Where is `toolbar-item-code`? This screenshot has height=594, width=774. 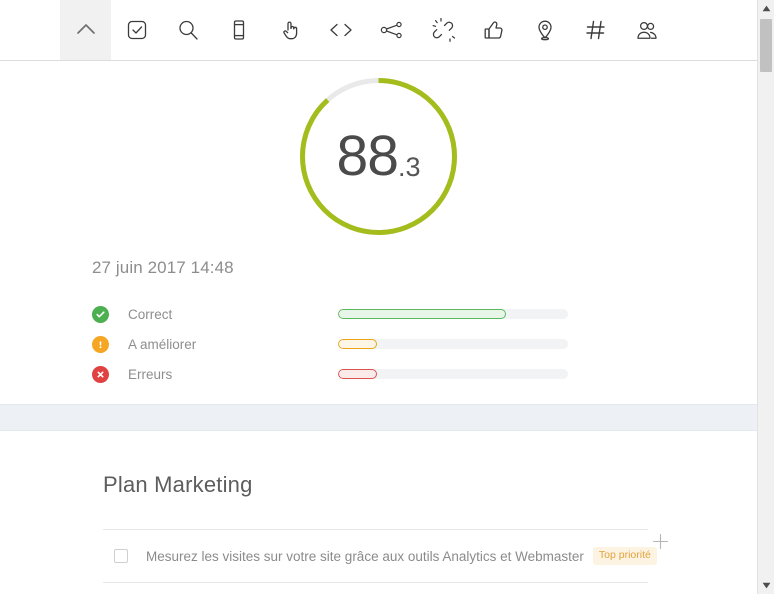
toolbar-item-code is located at coordinates (340, 30).